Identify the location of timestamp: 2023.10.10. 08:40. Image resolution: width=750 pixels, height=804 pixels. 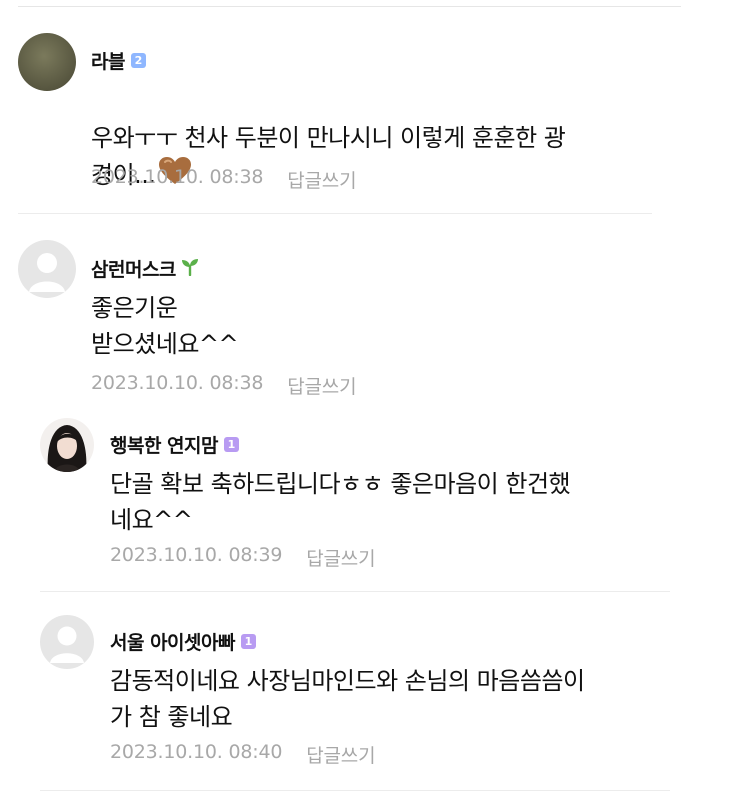
(196, 752).